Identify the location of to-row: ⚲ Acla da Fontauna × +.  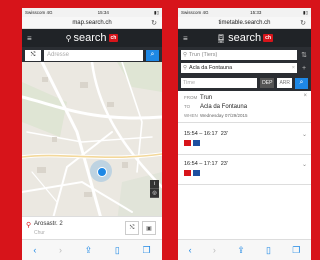
(244, 68).